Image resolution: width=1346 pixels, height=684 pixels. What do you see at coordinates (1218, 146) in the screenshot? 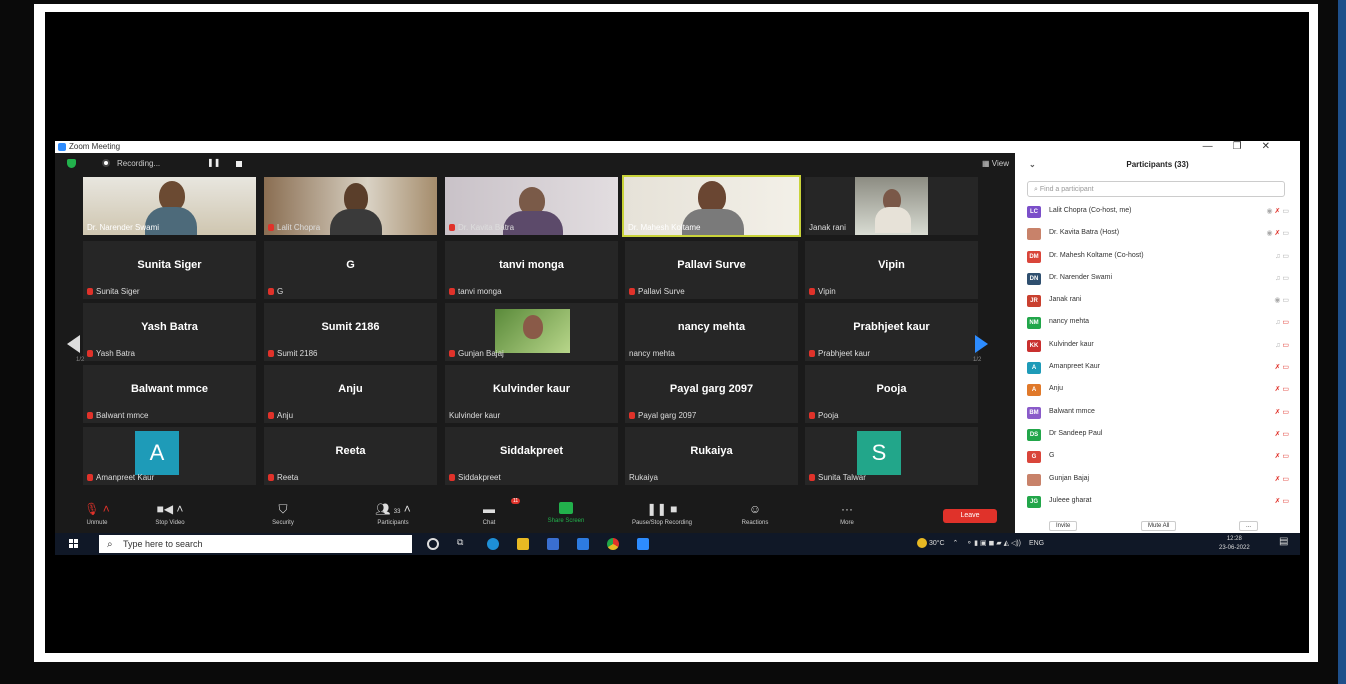
I see `minimize-button: —` at bounding box center [1218, 146].